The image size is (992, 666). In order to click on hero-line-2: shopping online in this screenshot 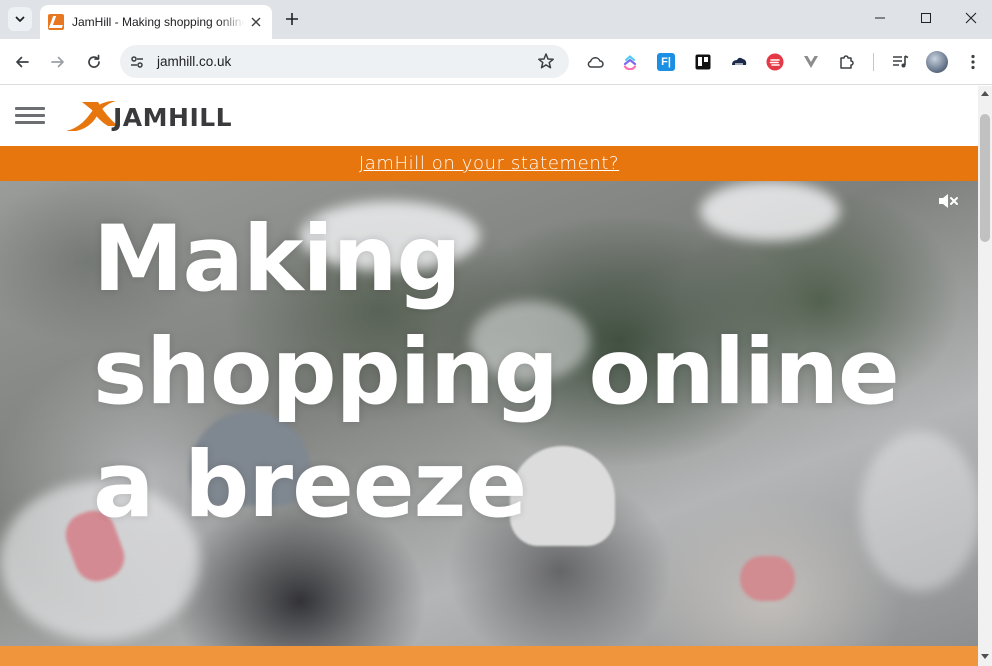, I will do `click(496, 372)`.